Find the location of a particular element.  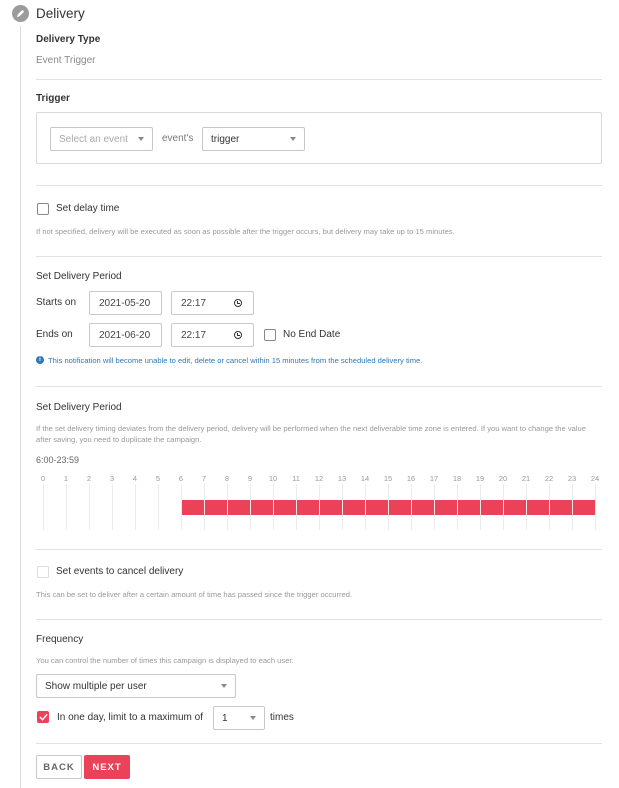

delivery-period-label: Set Delivery Period is located at coordinates (79, 276).